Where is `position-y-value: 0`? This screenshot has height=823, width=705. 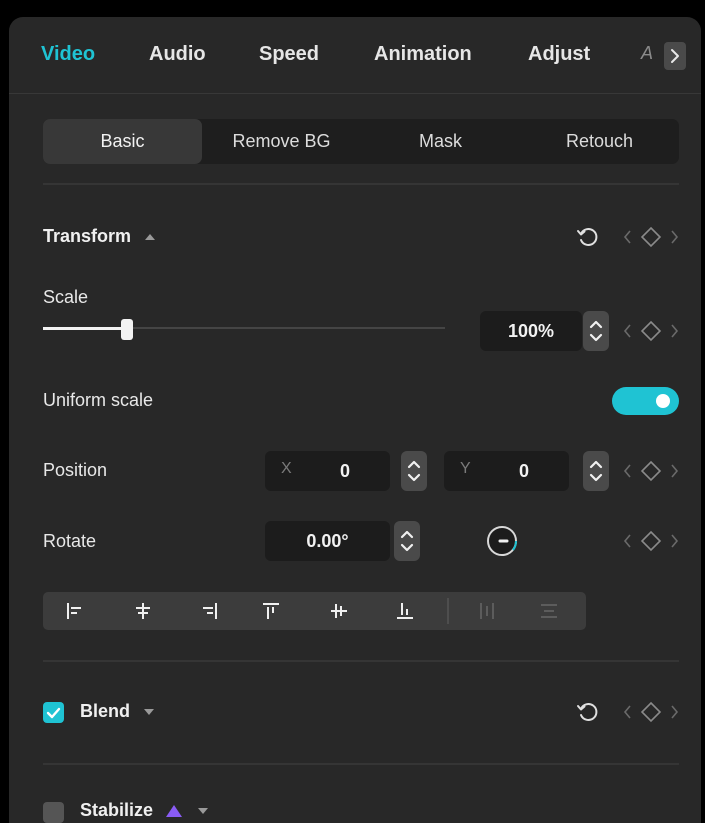 position-y-value: 0 is located at coordinates (523, 471).